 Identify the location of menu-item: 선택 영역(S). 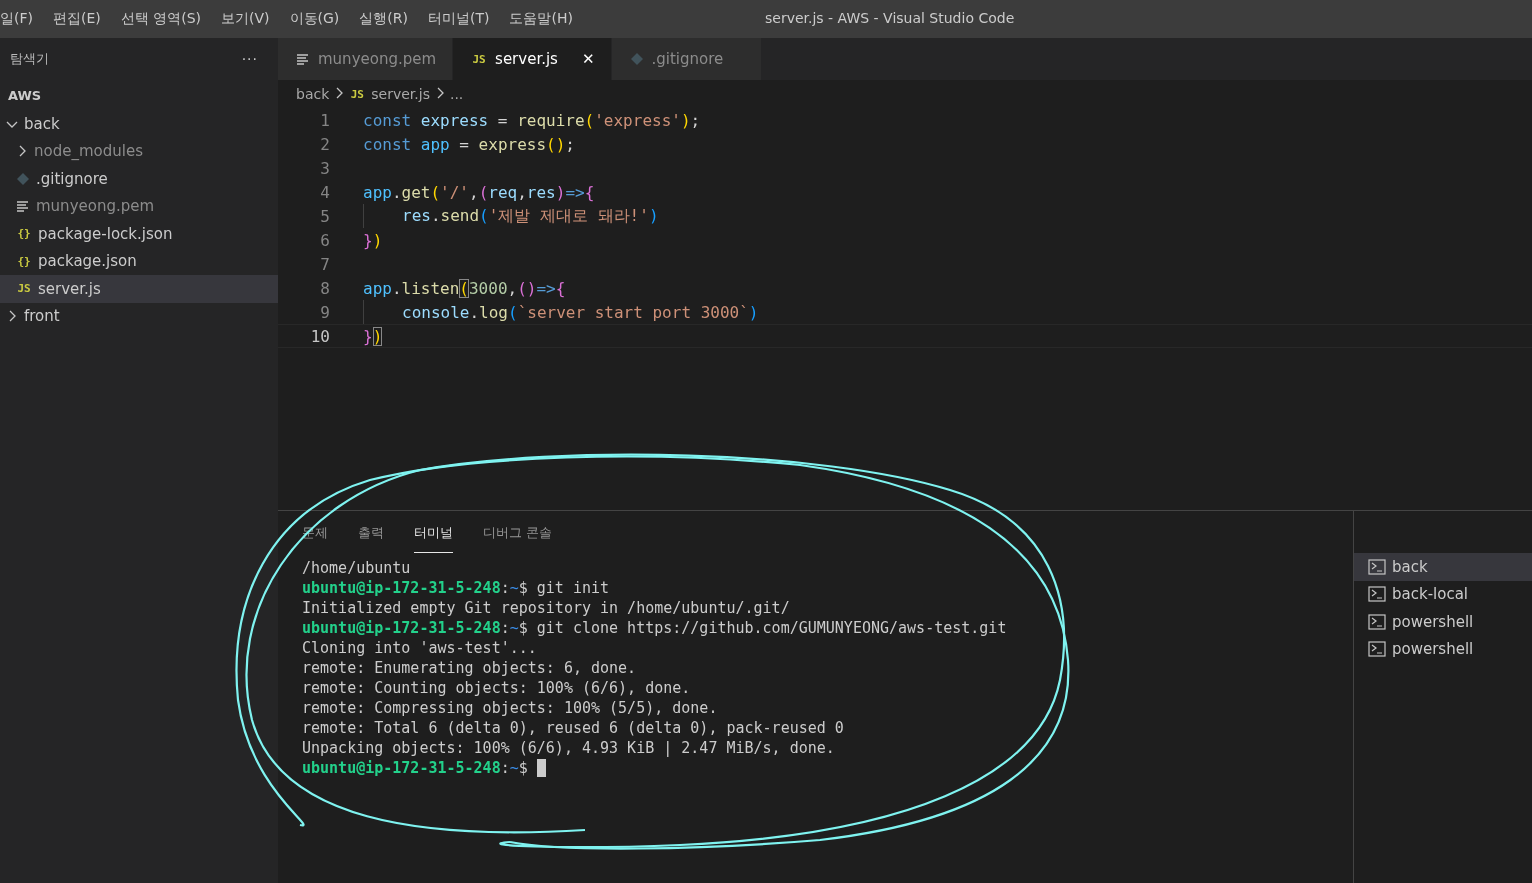
(161, 19).